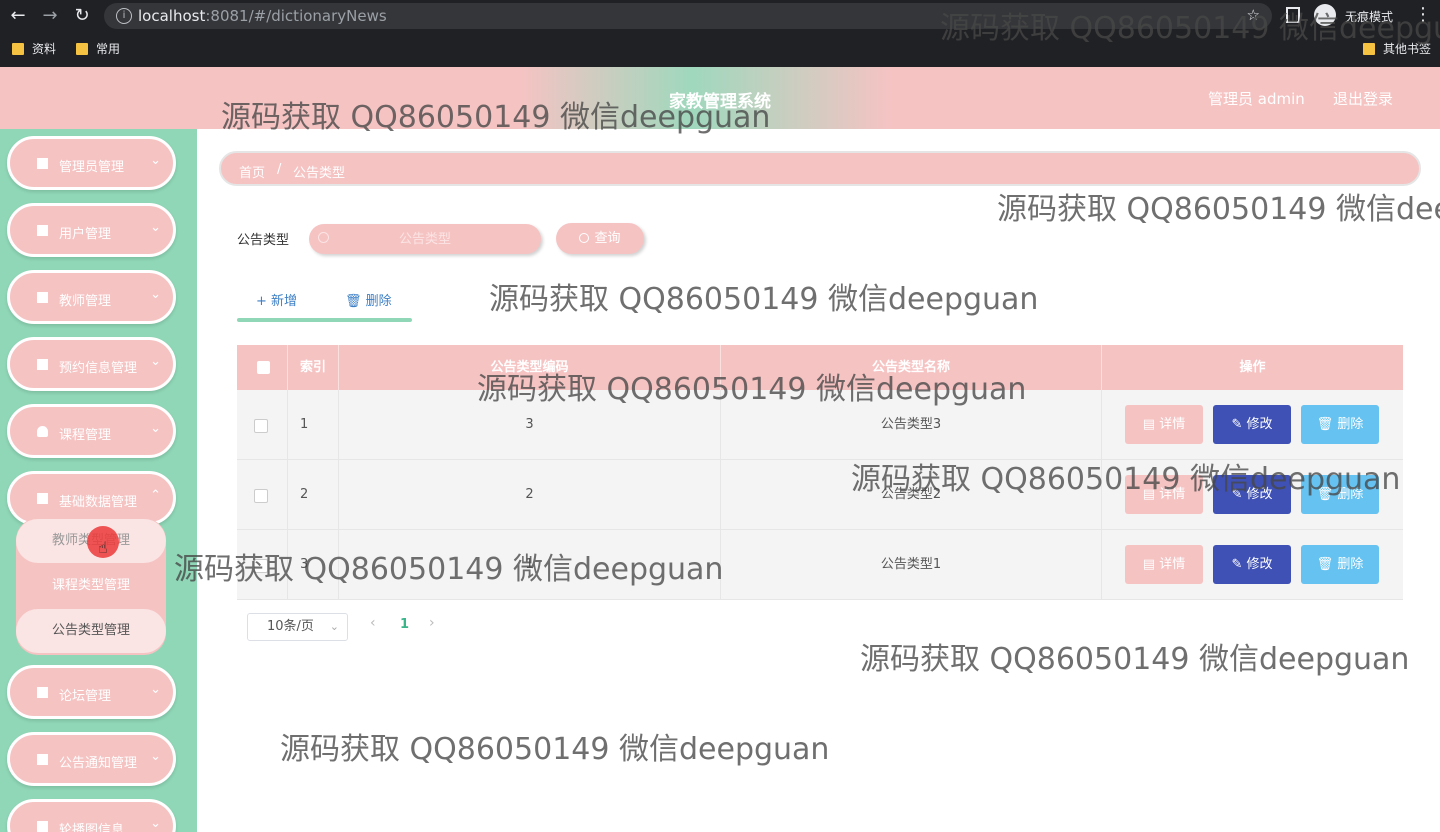 The image size is (1440, 832). Describe the element at coordinates (91, 759) in the screenshot. I see `sidebar-item-notices: 公告通知管理 ⌄` at that location.